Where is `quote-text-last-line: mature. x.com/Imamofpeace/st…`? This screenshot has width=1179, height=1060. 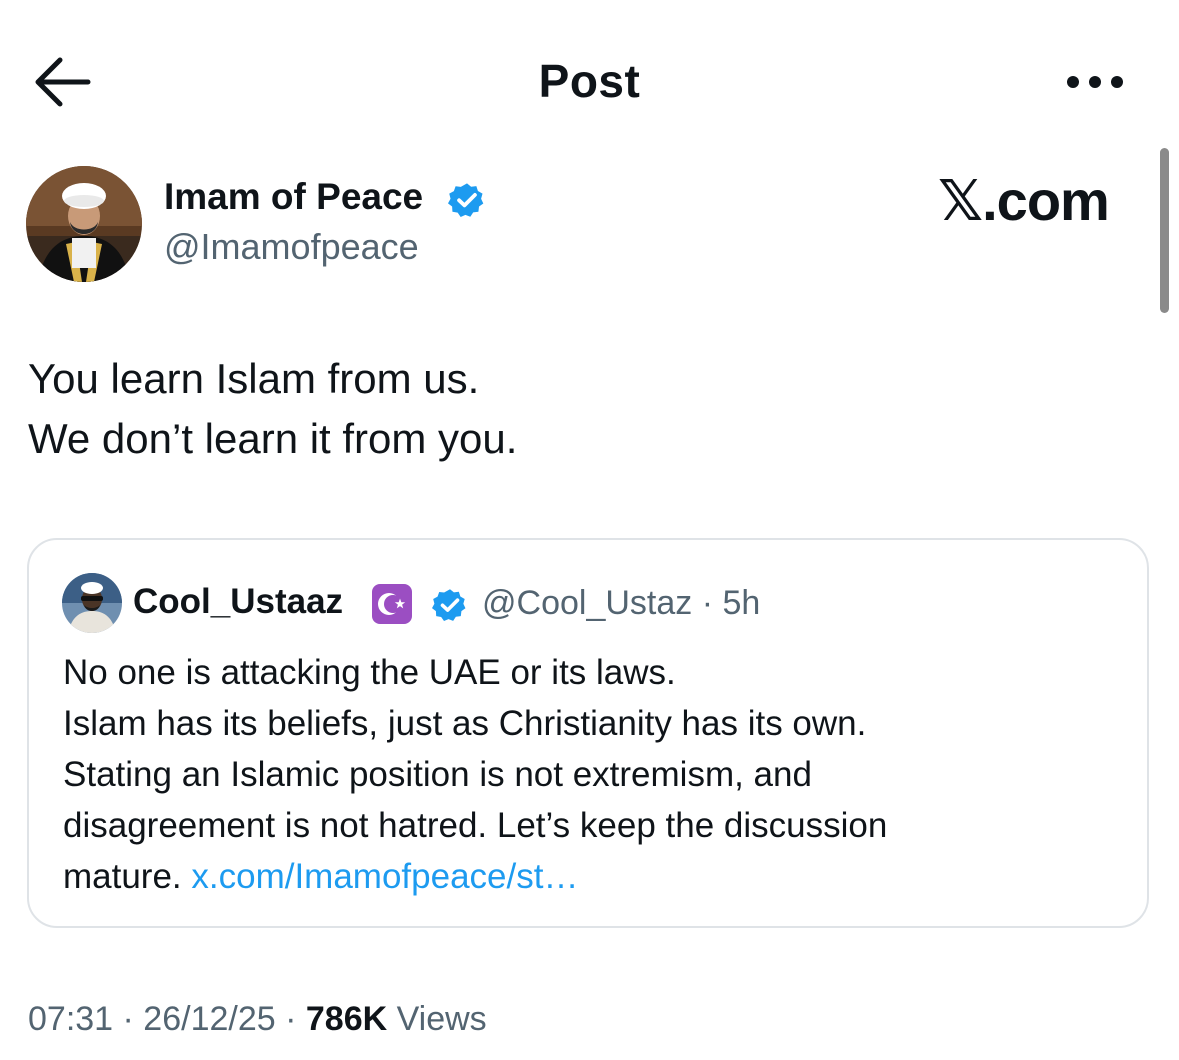 quote-text-last-line: mature. x.com/Imamofpeace/st… is located at coordinates (598, 876).